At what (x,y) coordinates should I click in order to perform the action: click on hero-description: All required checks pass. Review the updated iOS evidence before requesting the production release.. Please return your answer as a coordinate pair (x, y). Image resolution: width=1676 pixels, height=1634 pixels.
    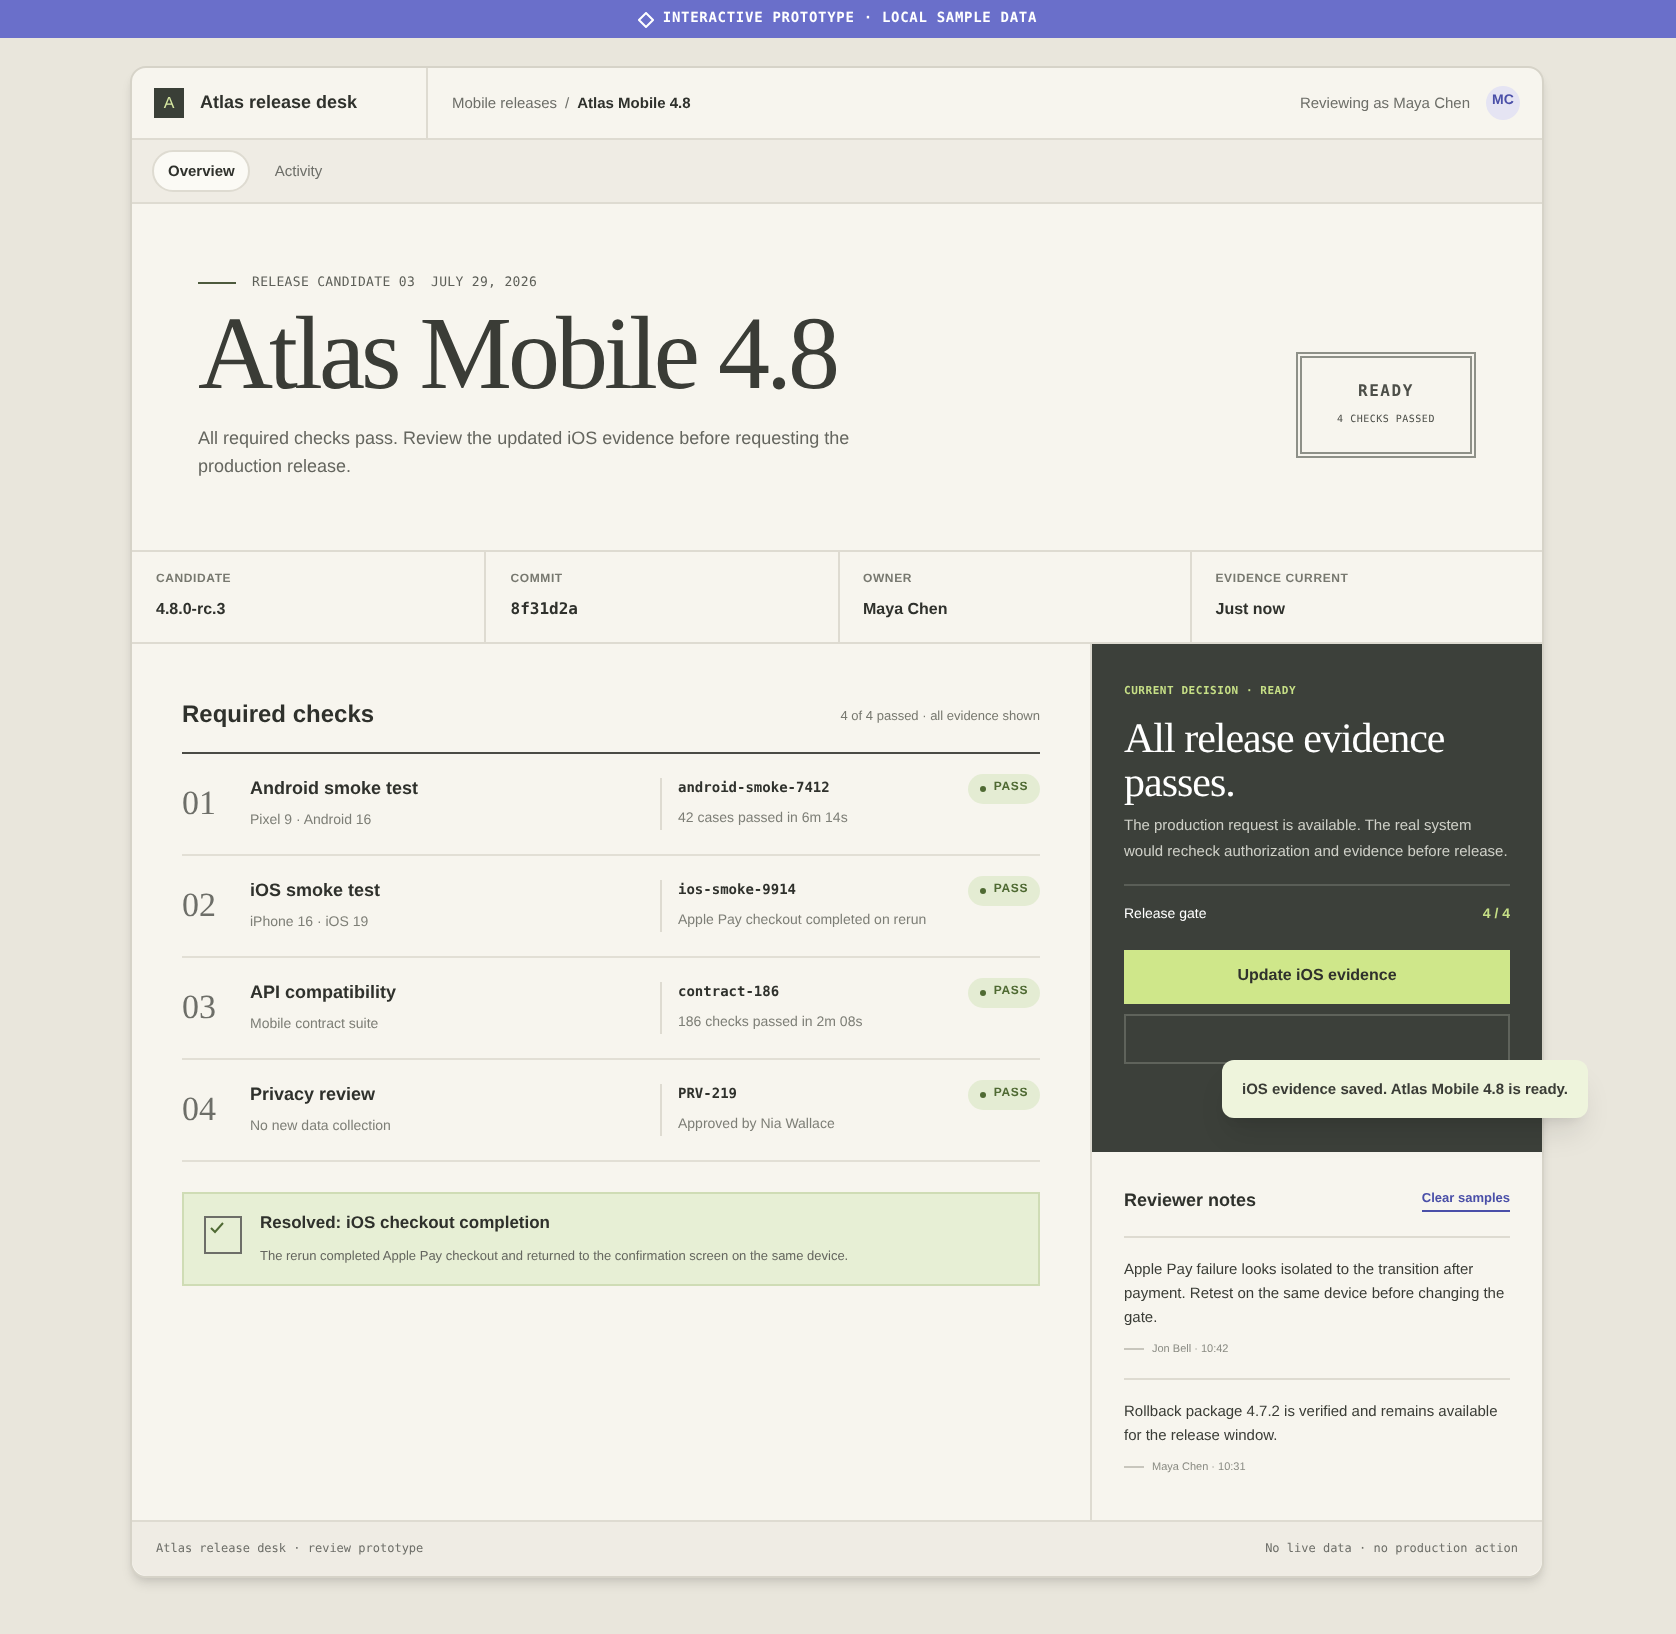
    Looking at the image, I should click on (525, 453).